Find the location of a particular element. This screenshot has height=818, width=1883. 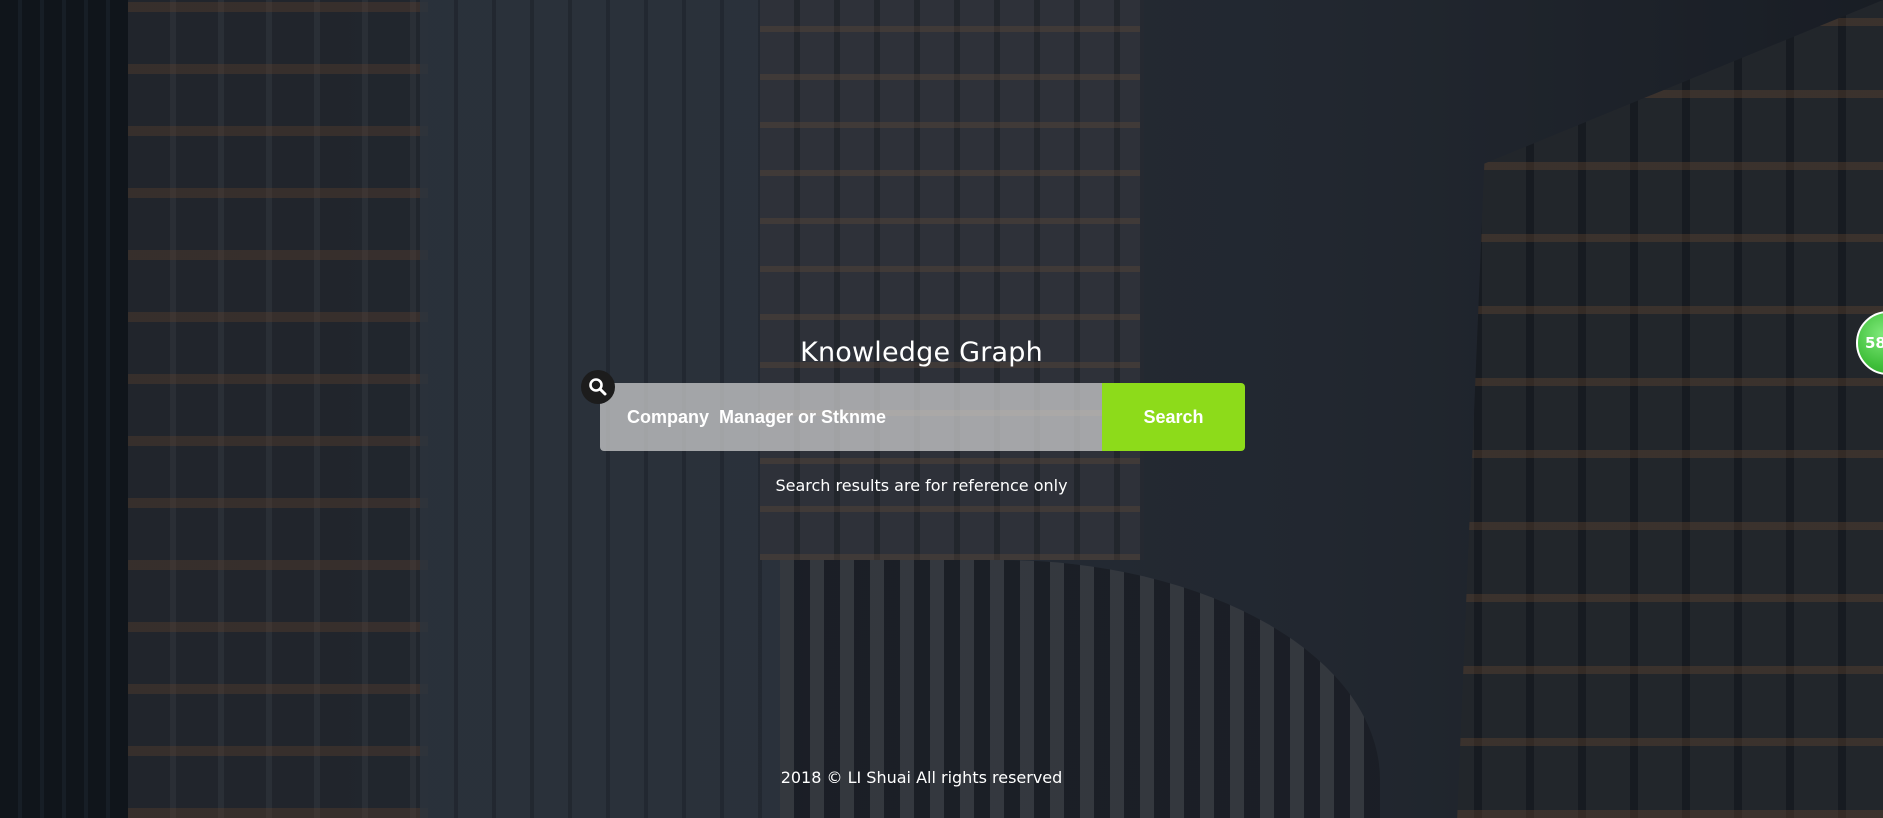

search-disclaimer: Search results are for reference only is located at coordinates (921, 485).